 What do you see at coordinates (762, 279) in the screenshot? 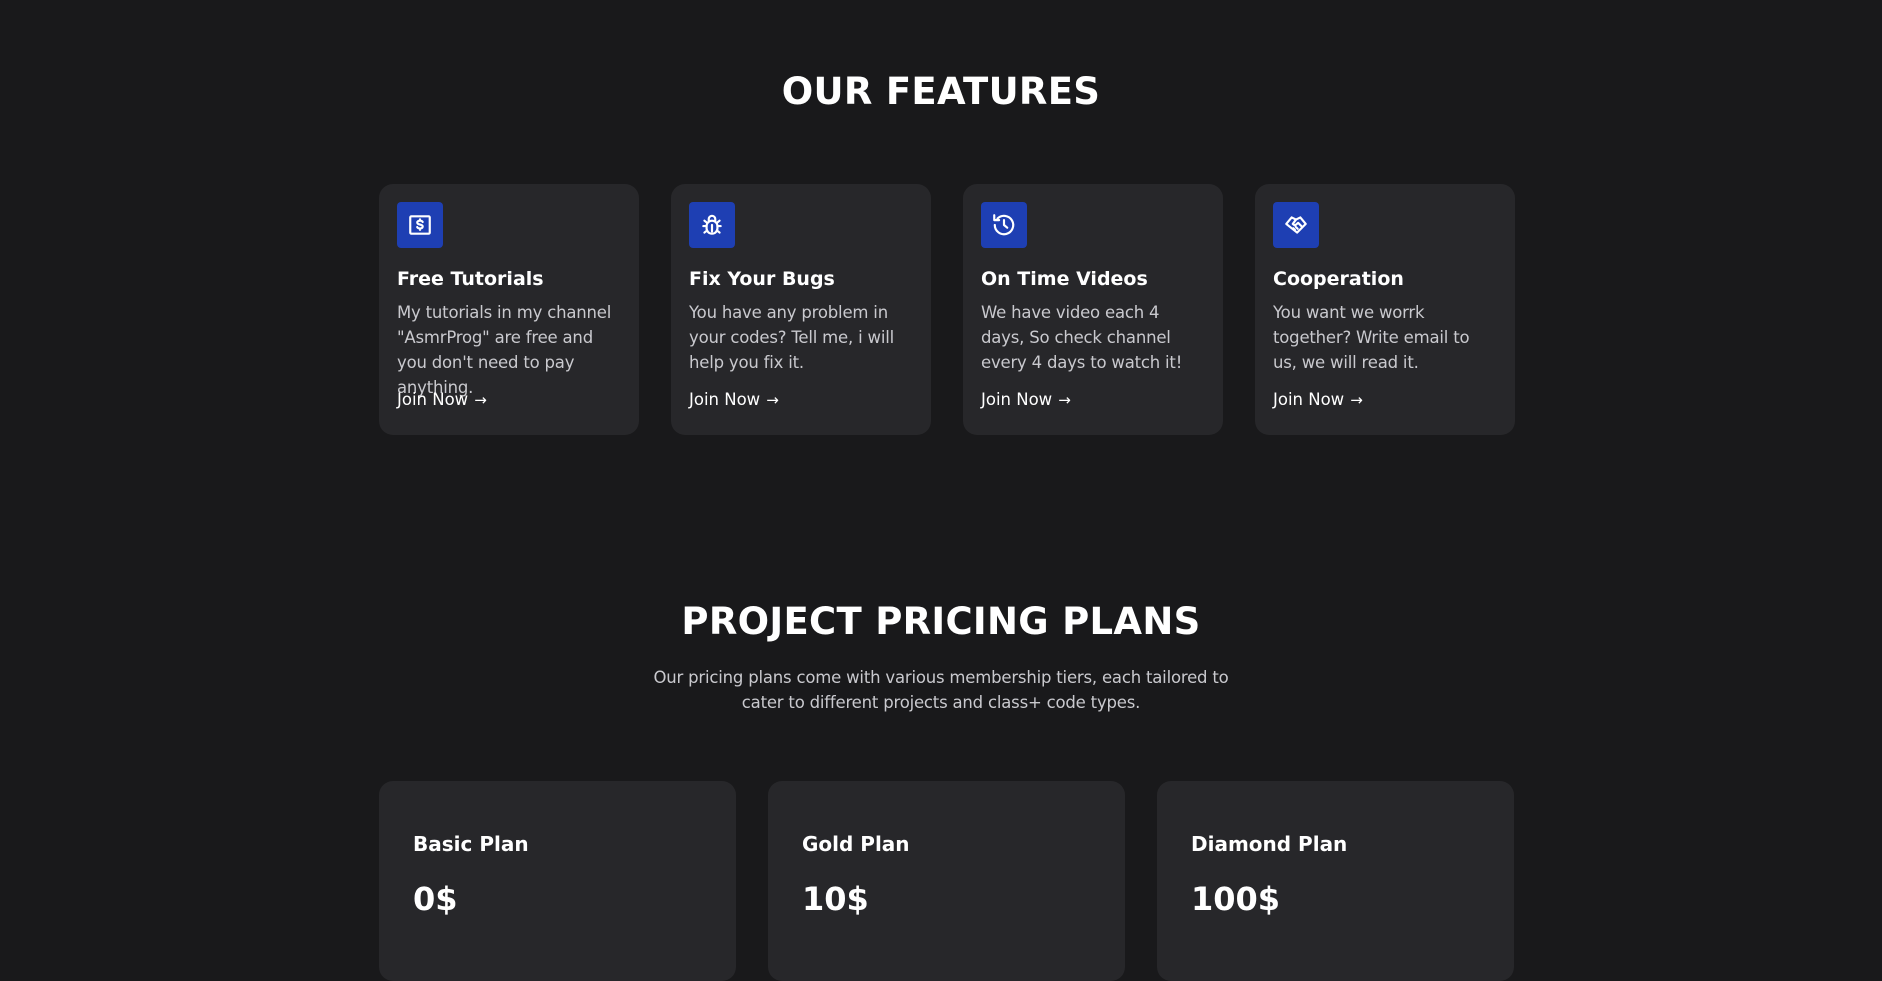
I see `feature-title: Fix Your Bugs` at bounding box center [762, 279].